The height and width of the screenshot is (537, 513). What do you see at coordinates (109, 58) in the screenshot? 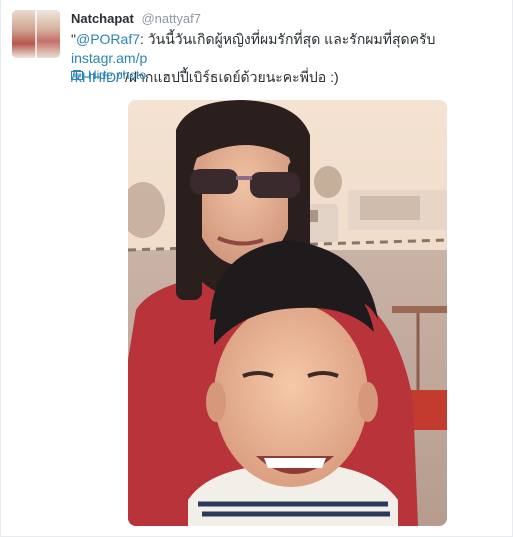
I see `instagram-link-part1: instagr.am/p` at bounding box center [109, 58].